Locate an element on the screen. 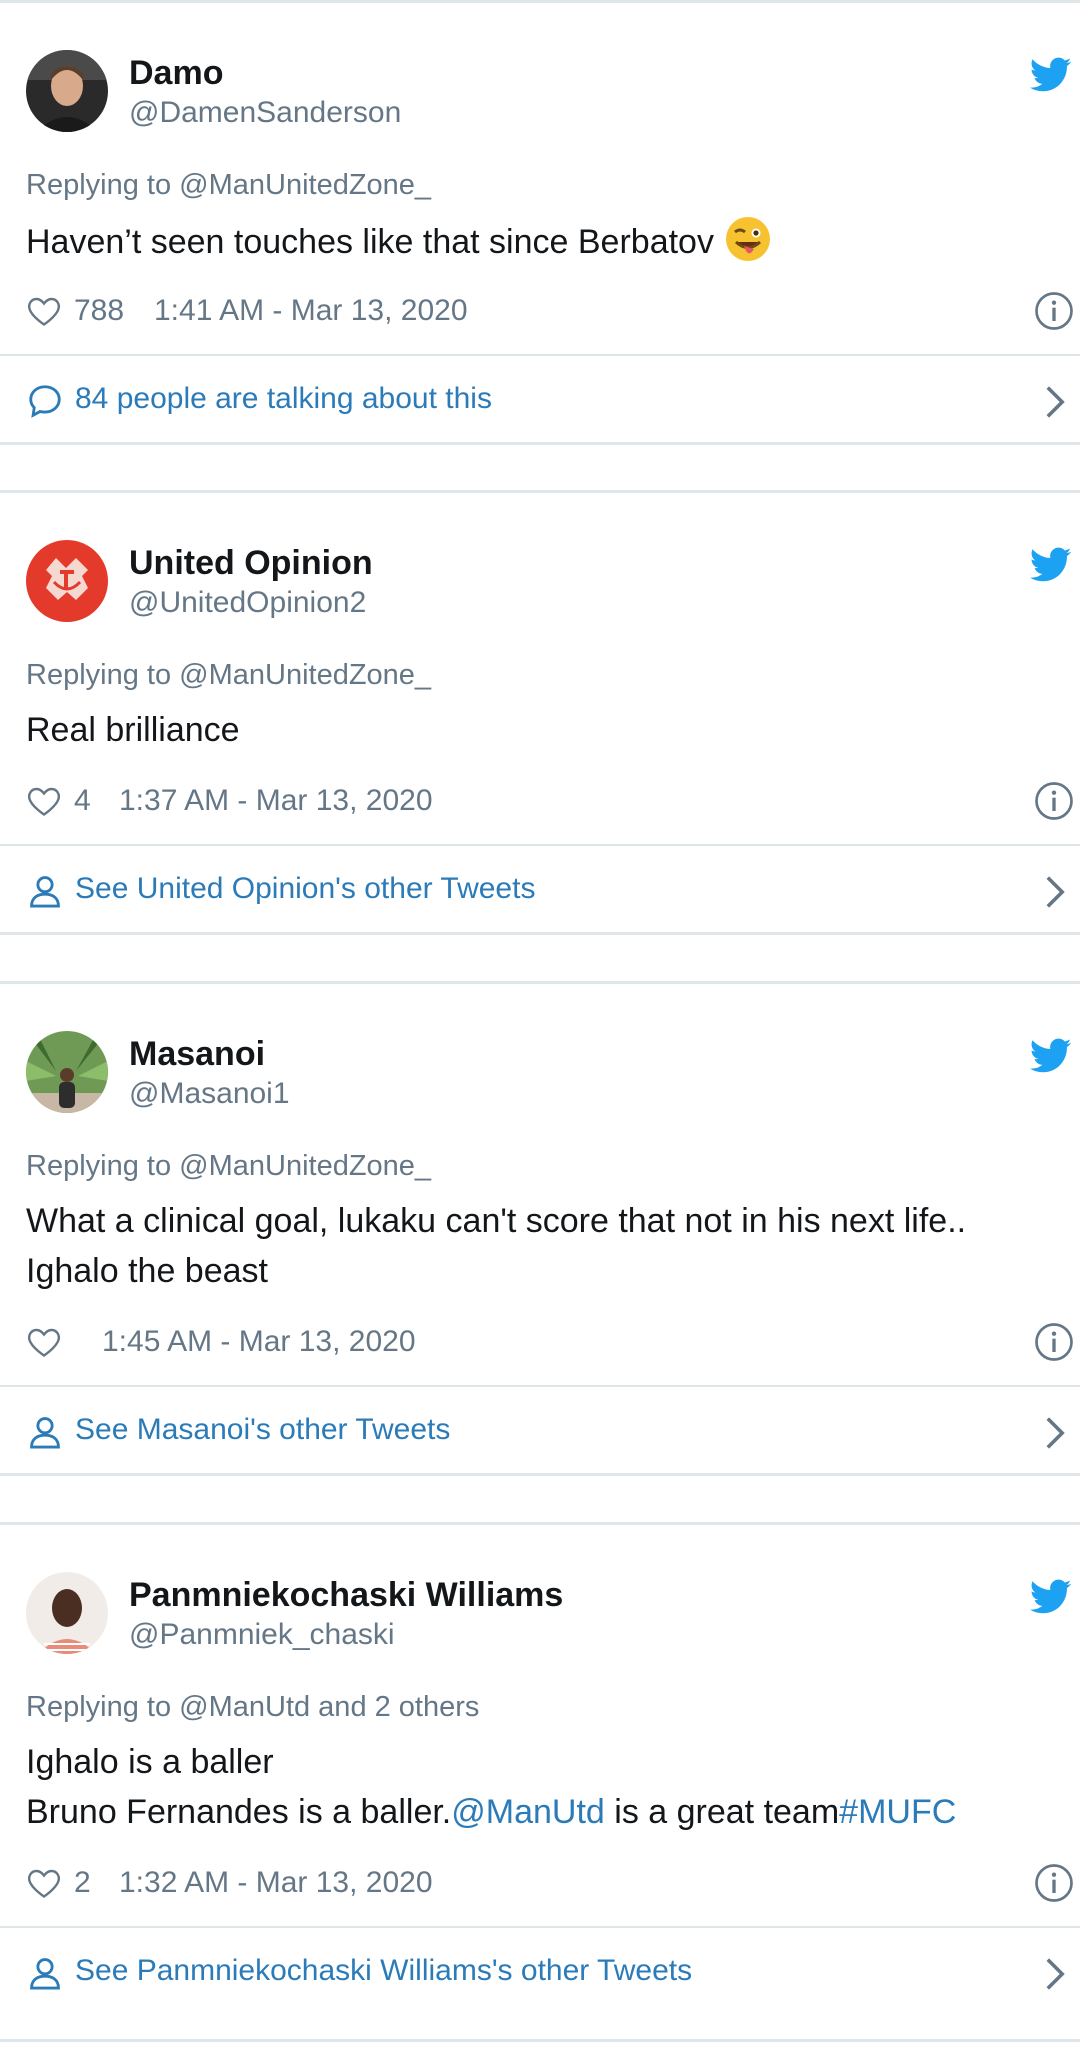 The image size is (1080, 2045). cta-label: 84 people are talking about this is located at coordinates (283, 398).